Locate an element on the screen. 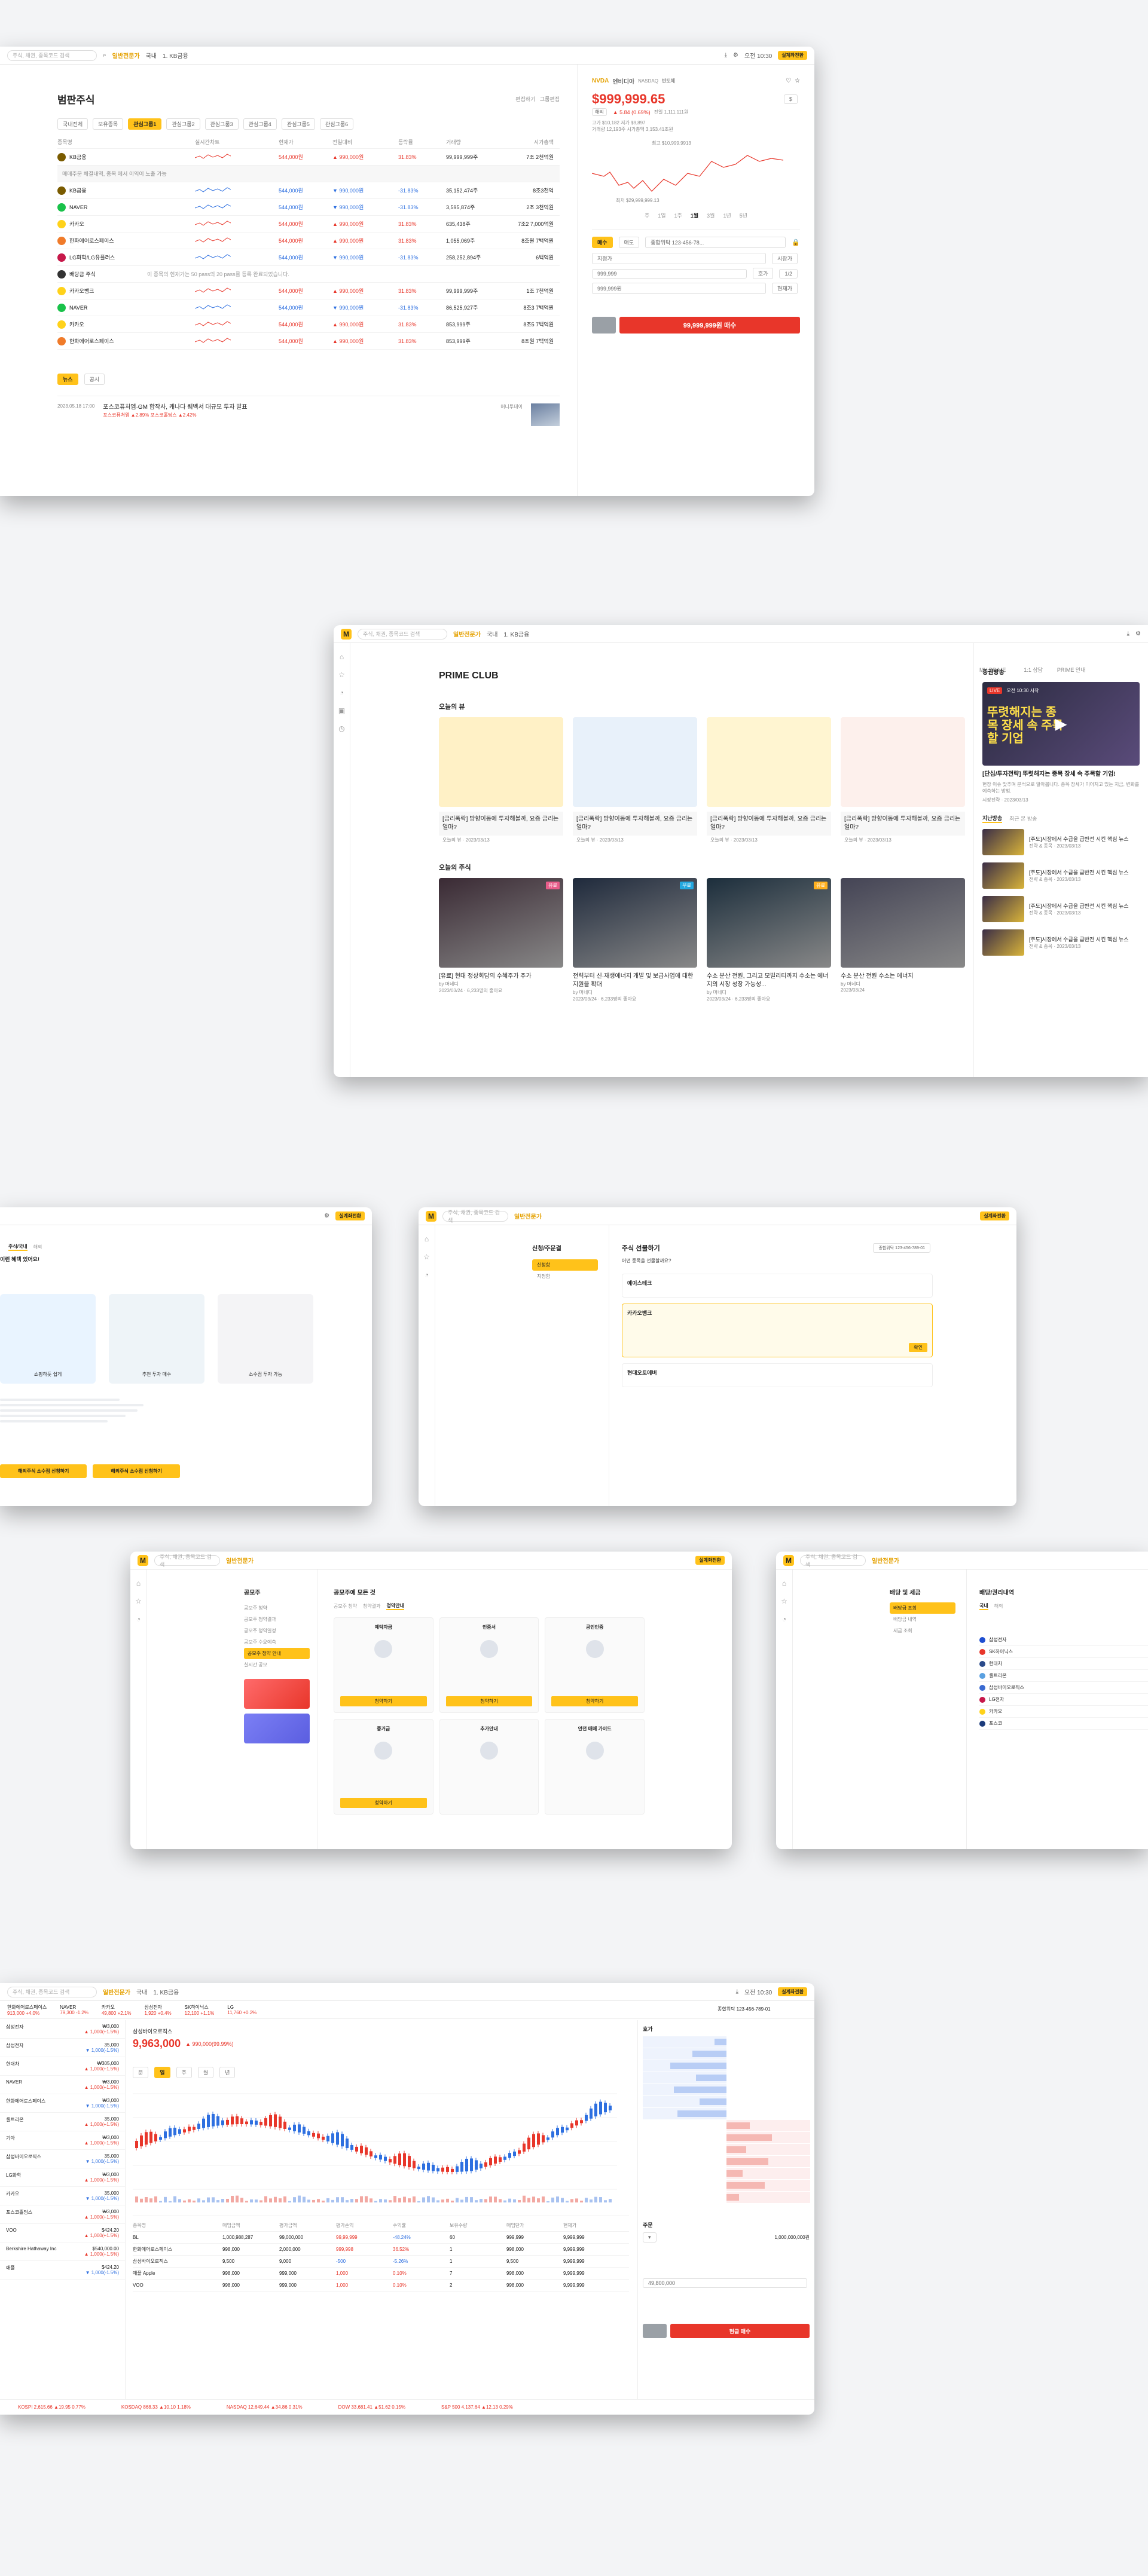 The height and width of the screenshot is (2576, 1148). chart-period-tab: 년 is located at coordinates (227, 2072).